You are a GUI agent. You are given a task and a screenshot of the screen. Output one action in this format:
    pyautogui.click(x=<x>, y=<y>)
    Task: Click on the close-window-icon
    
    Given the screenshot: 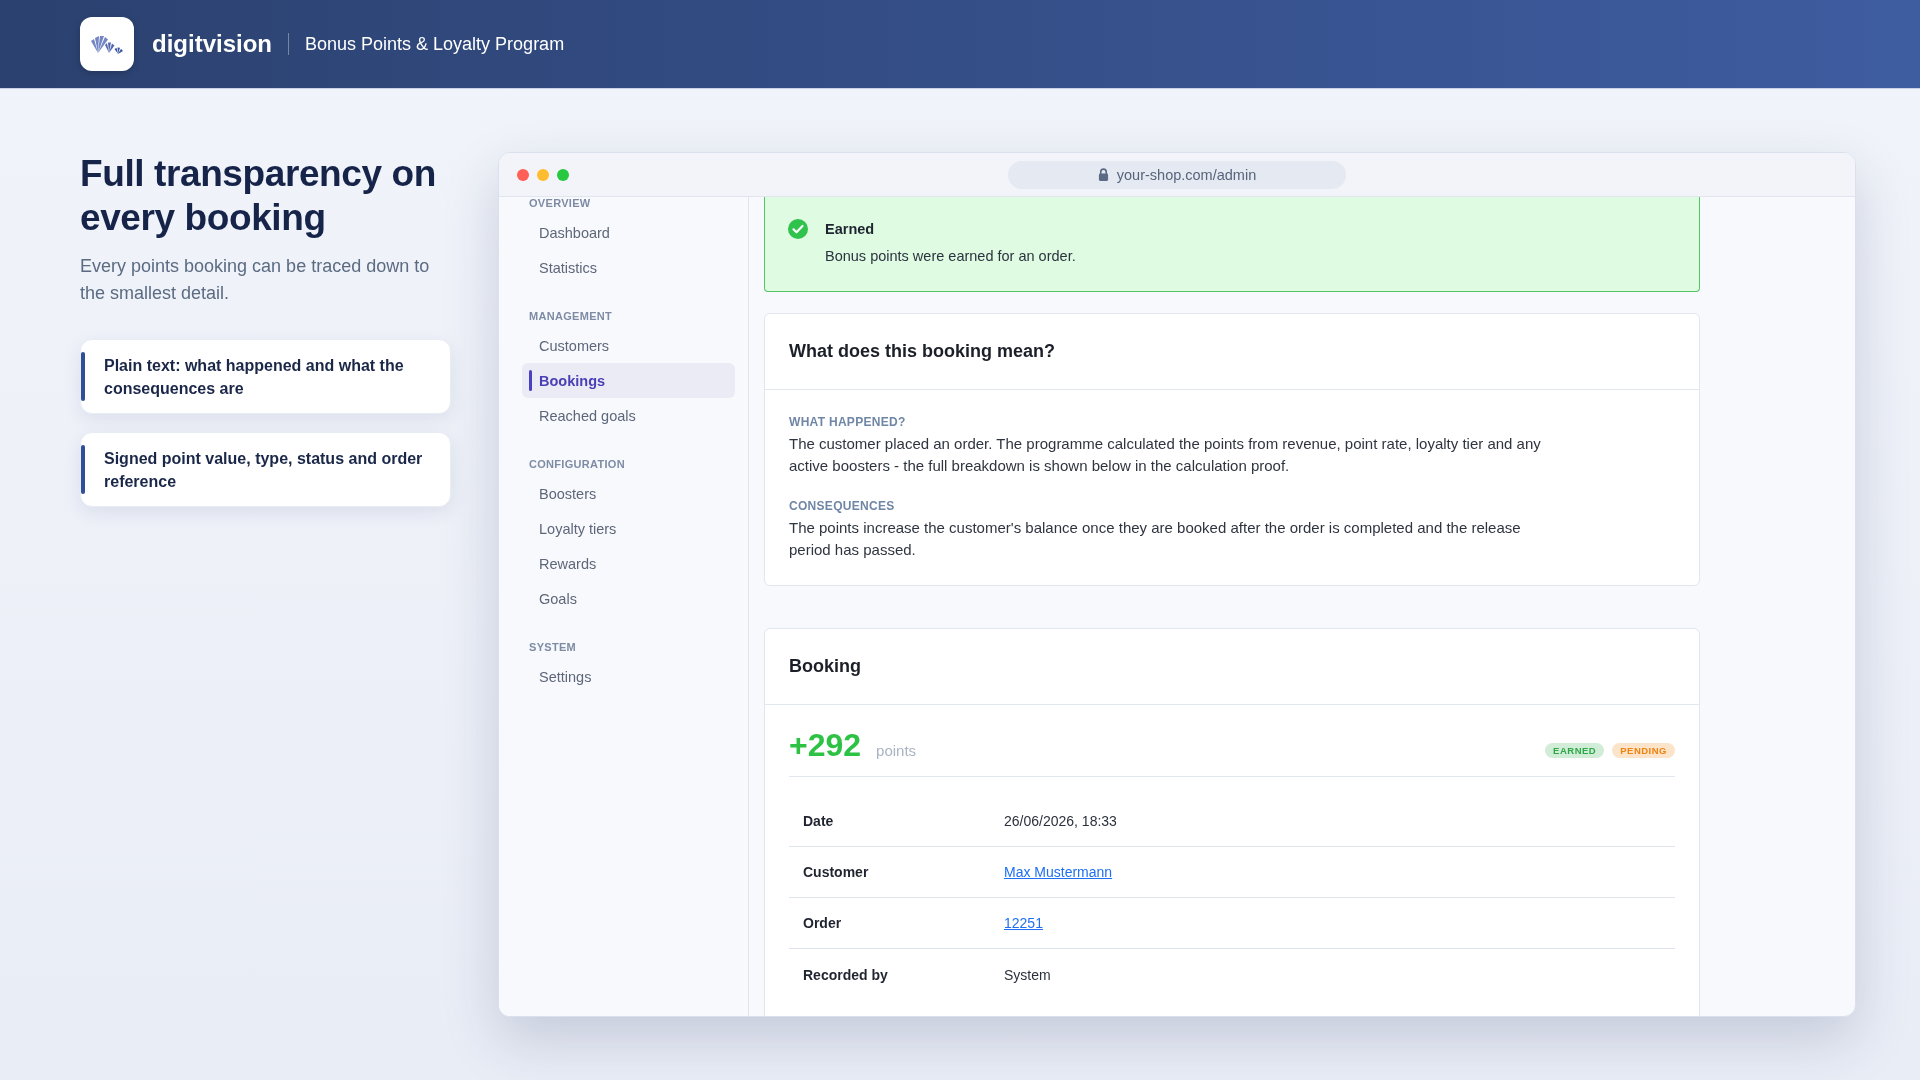 What is the action you would take?
    pyautogui.click(x=523, y=174)
    